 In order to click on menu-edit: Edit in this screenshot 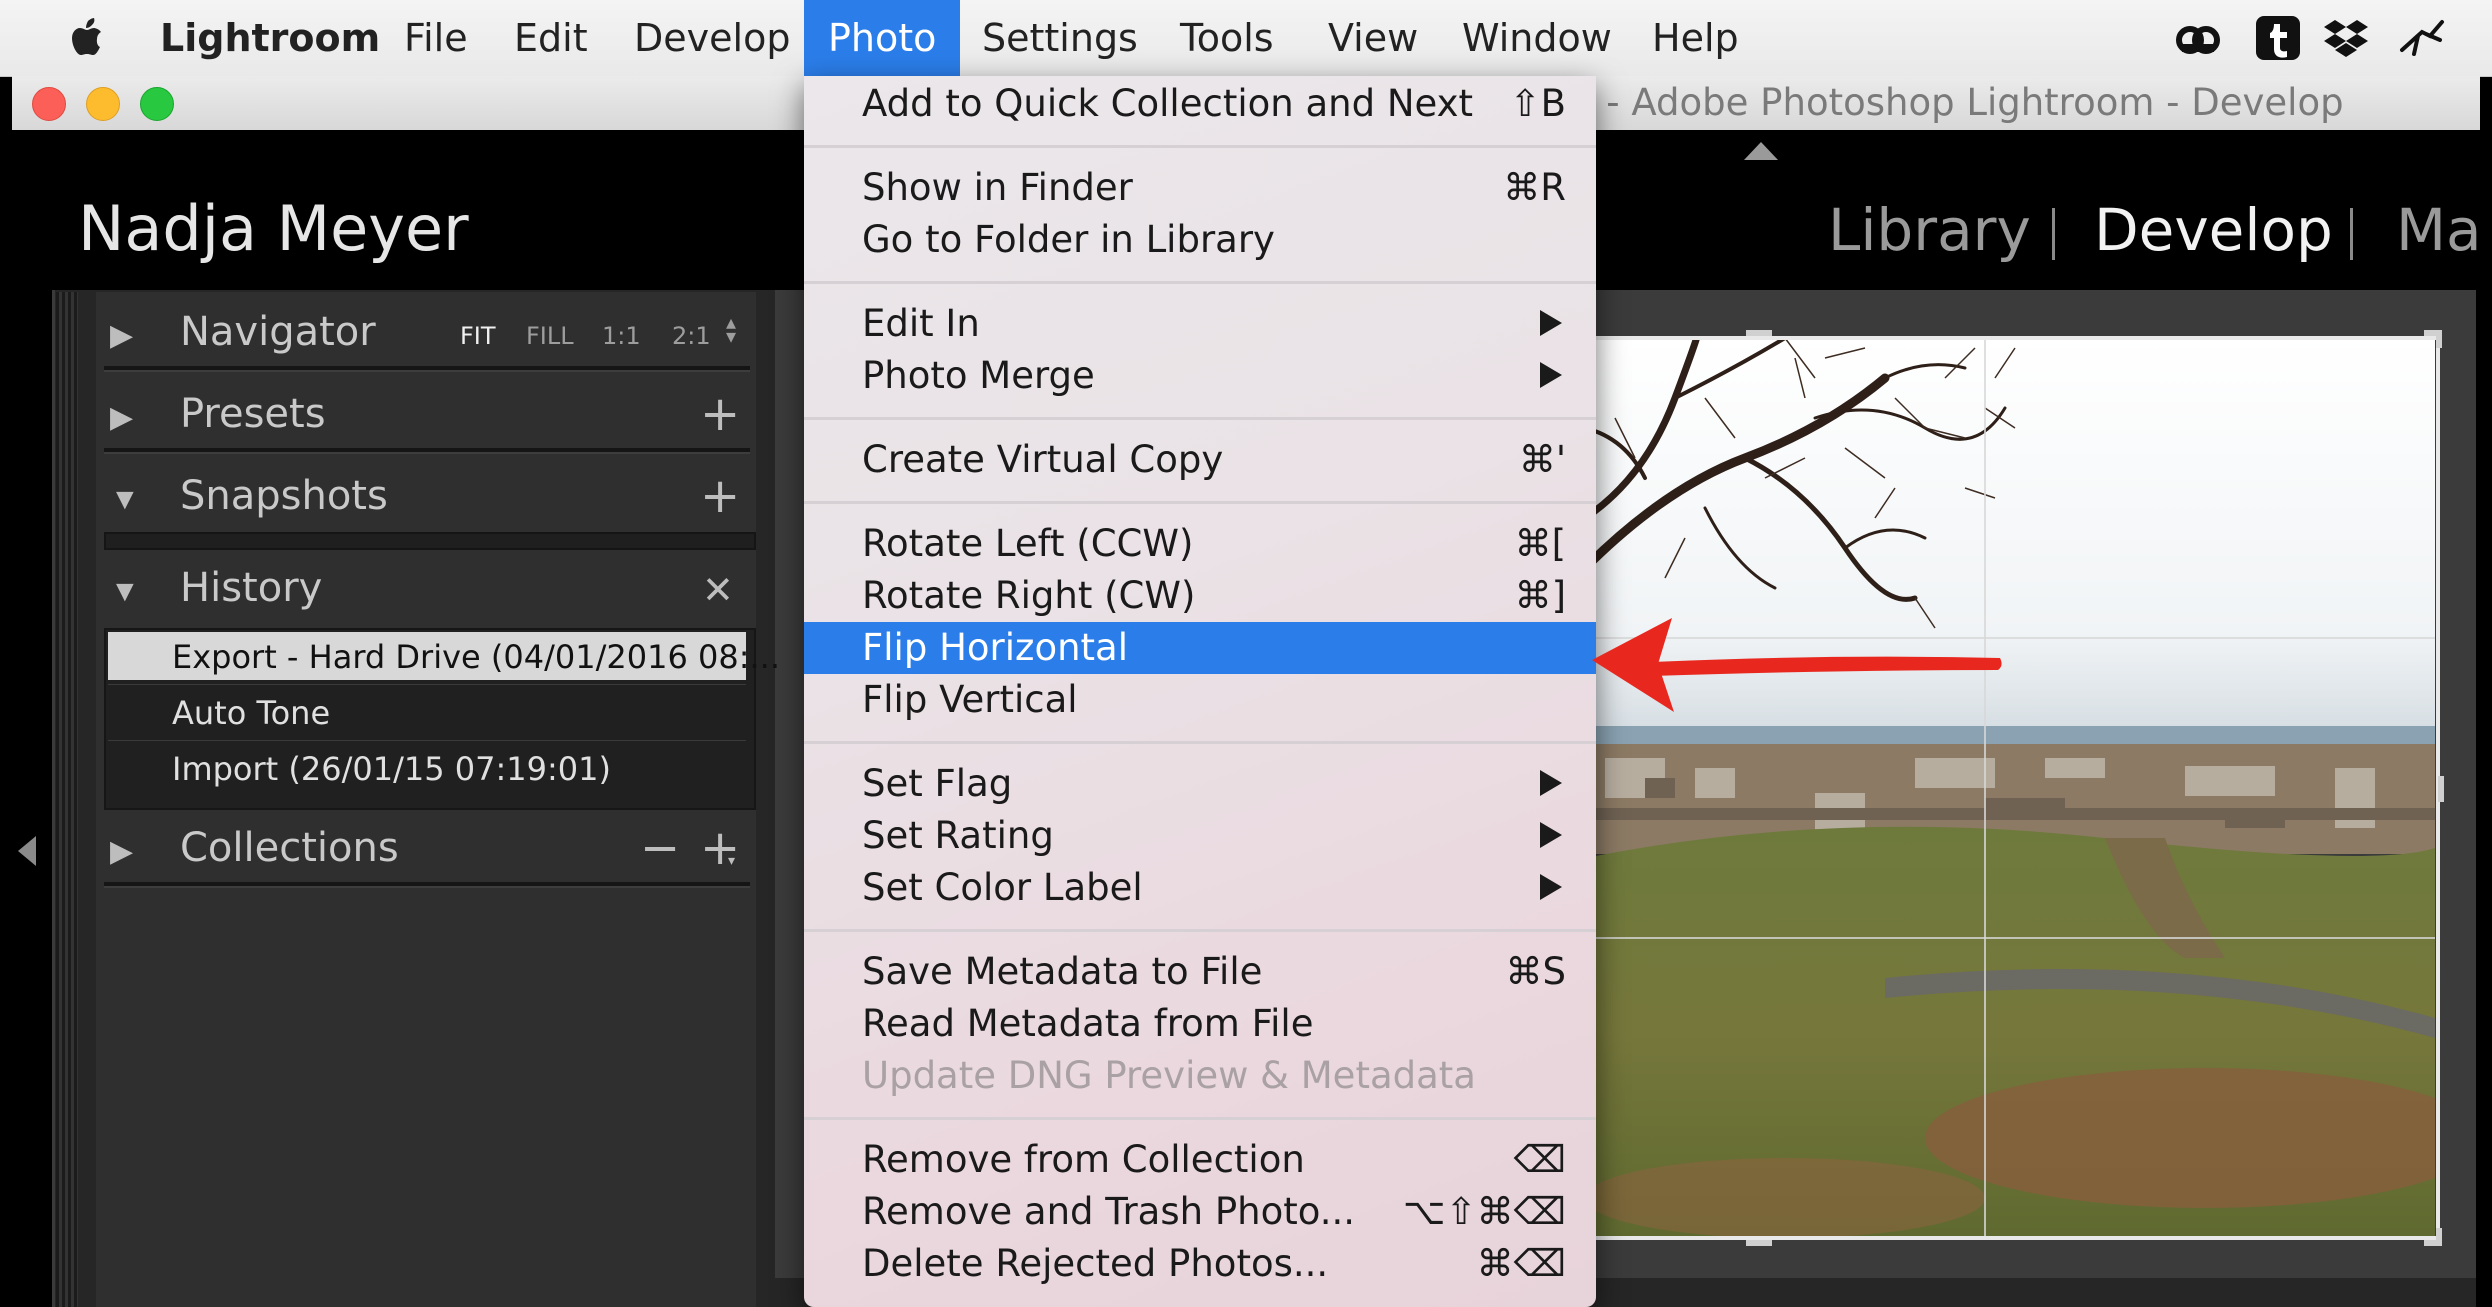, I will do `click(551, 38)`.